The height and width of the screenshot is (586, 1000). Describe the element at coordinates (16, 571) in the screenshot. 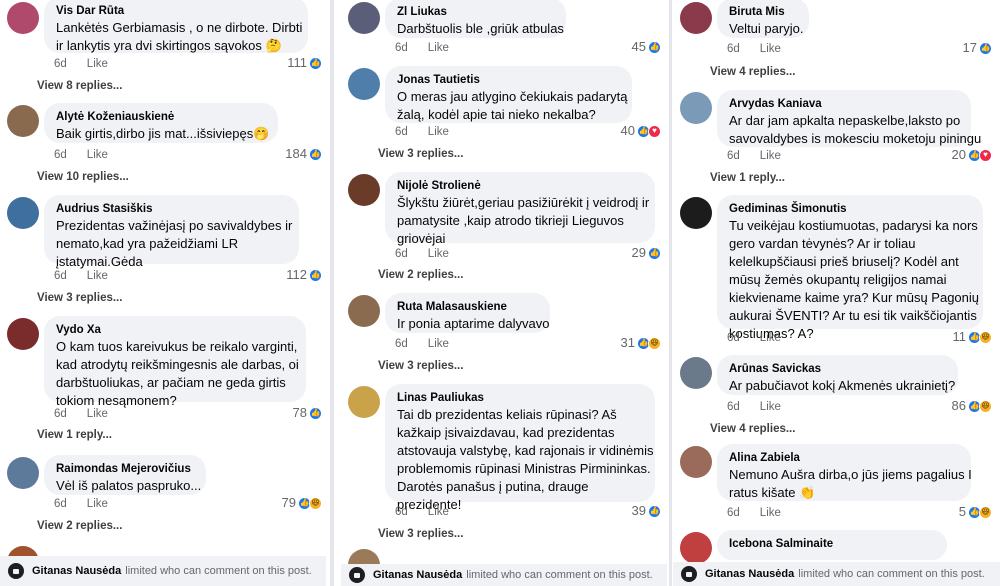

I see `lock-icon` at that location.